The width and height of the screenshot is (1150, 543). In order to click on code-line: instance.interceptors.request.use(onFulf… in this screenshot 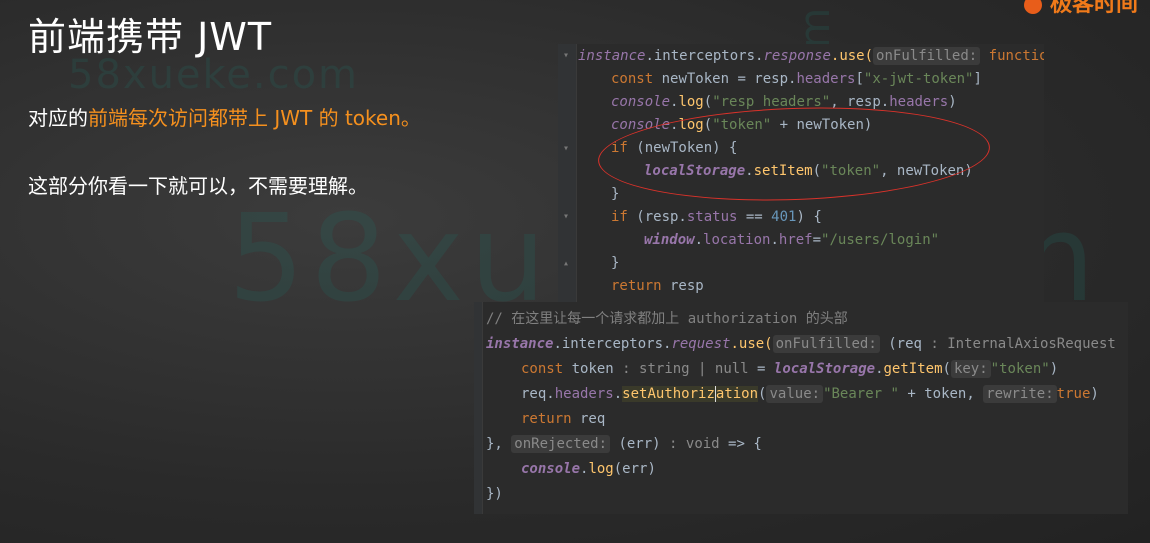, I will do `click(801, 344)`.